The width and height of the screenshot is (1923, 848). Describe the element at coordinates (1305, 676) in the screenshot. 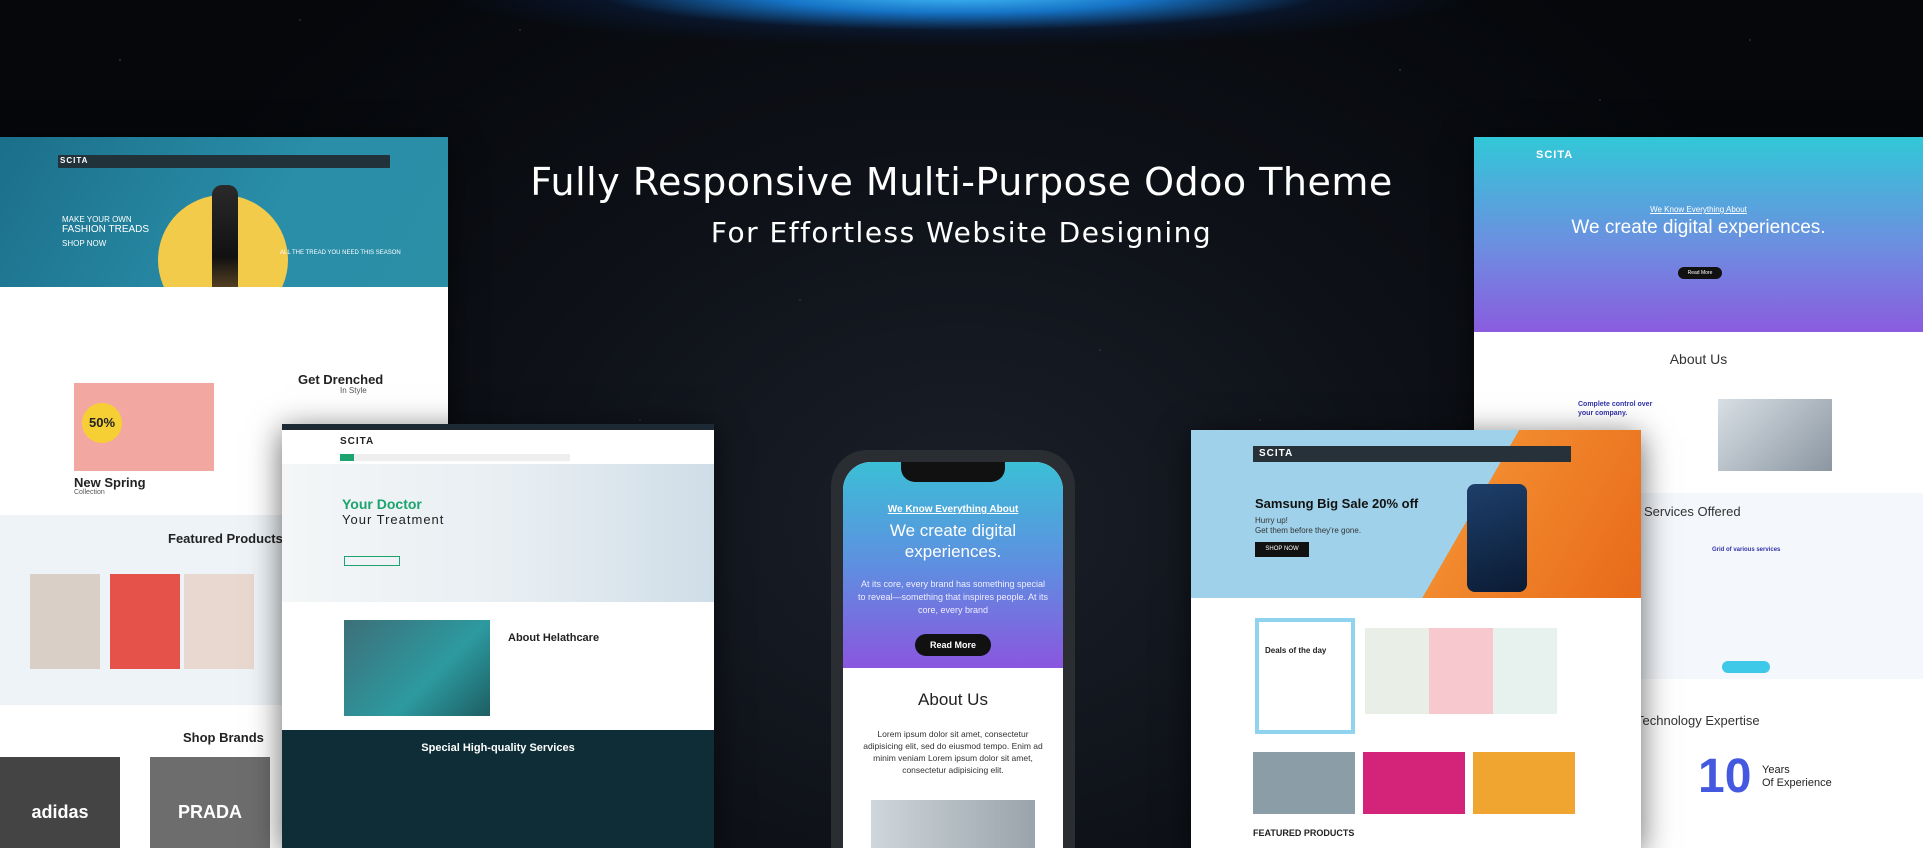

I see `electronics-deal-card` at that location.